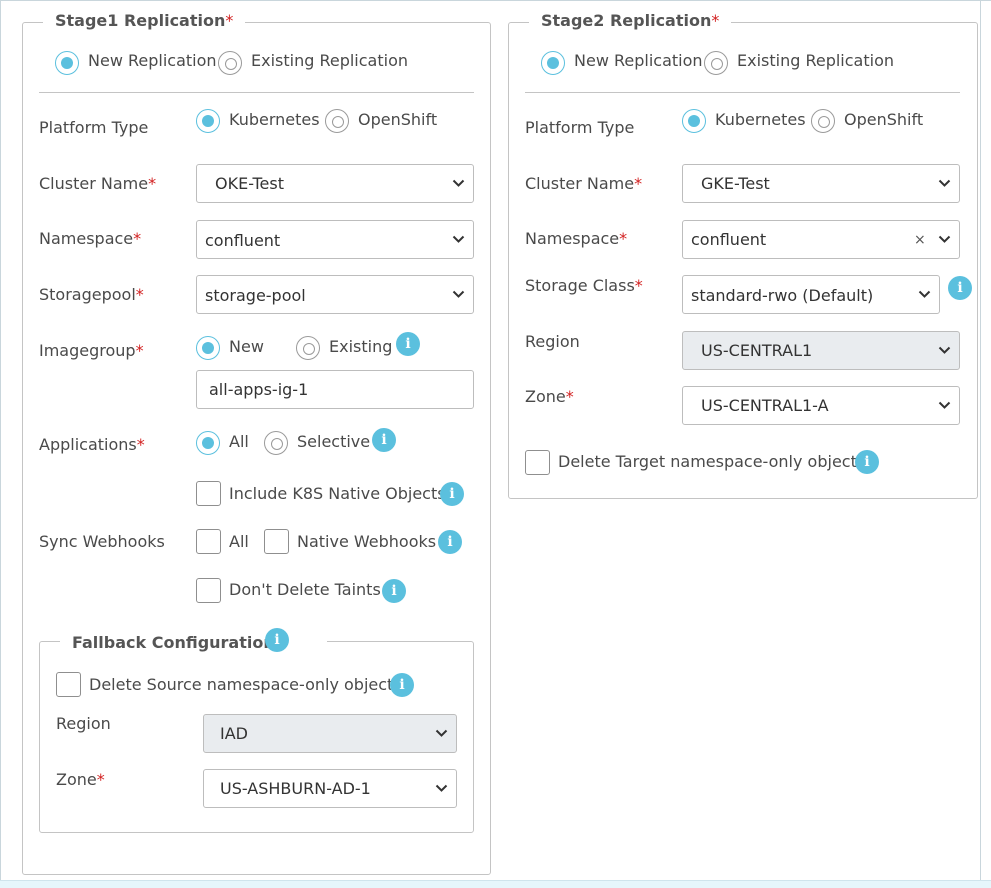 The image size is (991, 888). What do you see at coordinates (580, 127) in the screenshot?
I see `stage2-platform-label: Platform Type` at bounding box center [580, 127].